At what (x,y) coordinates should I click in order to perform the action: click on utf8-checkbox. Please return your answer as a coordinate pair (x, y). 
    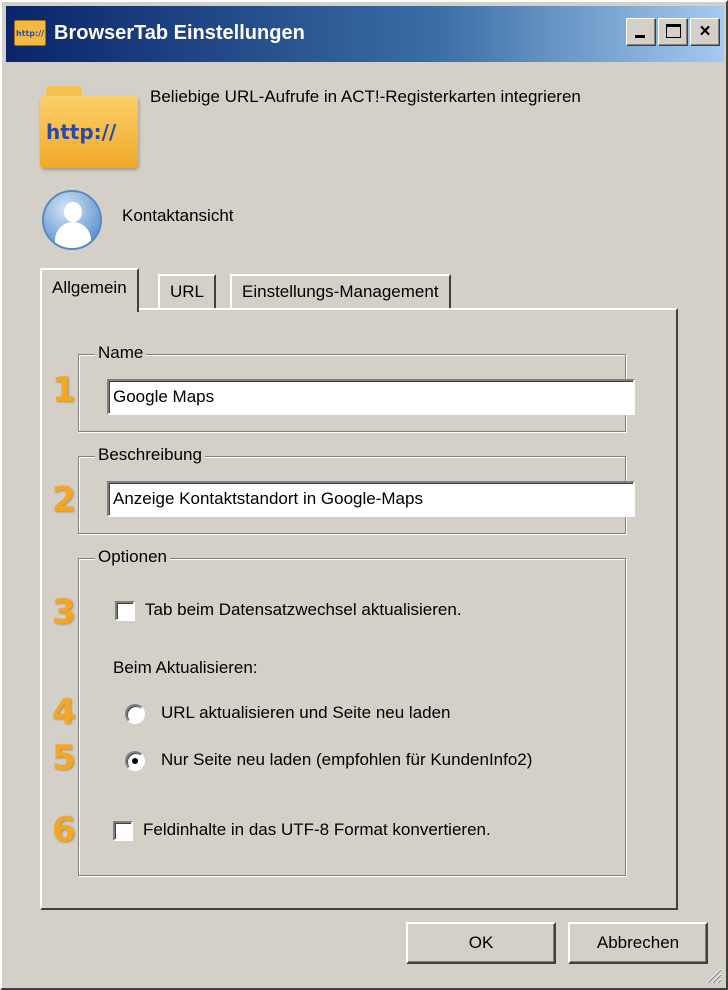
    Looking at the image, I should click on (123, 831).